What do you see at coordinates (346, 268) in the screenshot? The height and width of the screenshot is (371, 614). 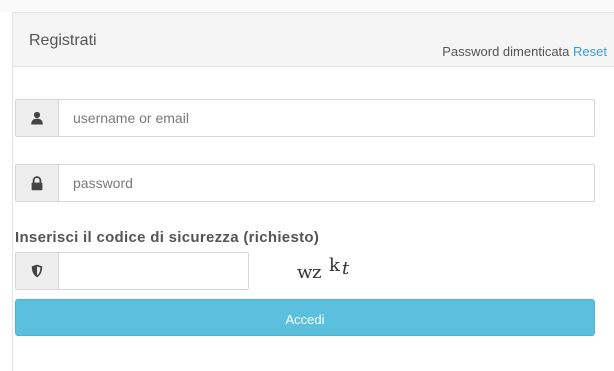 I see `captcha-char: t` at bounding box center [346, 268].